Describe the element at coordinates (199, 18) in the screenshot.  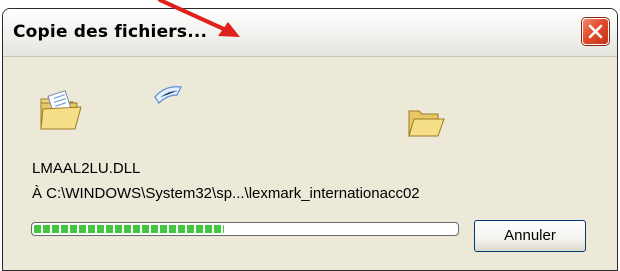
I see `red-arrow-annotation-icon` at that location.